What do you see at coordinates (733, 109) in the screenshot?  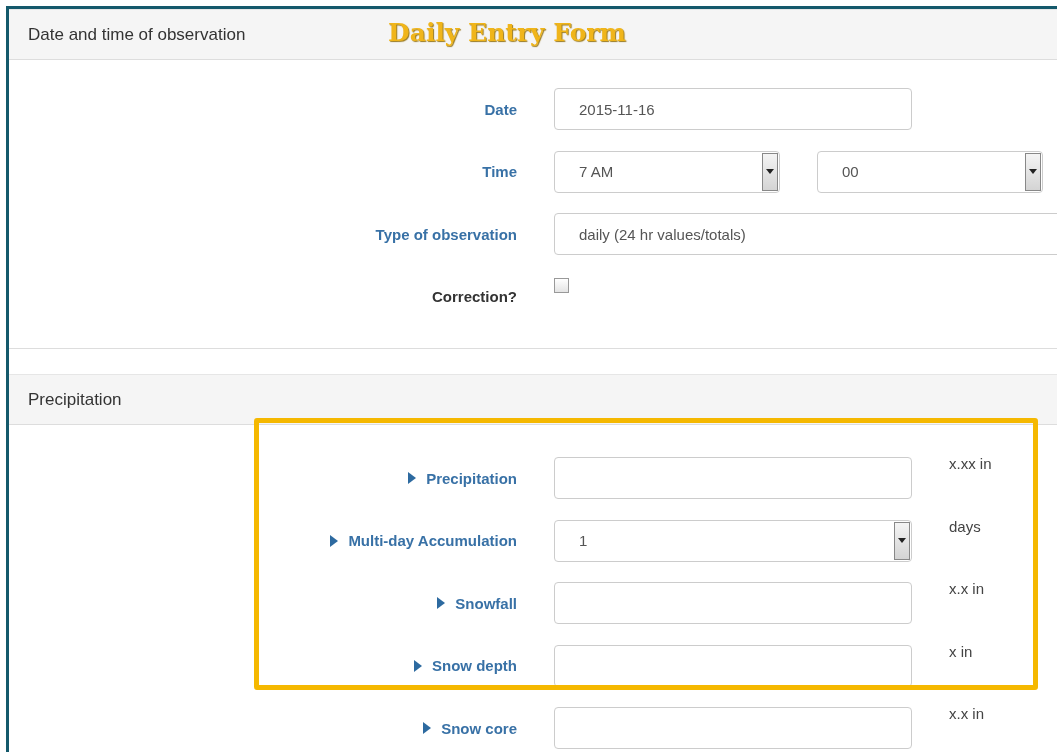 I see `input-field: 2015-11-16` at bounding box center [733, 109].